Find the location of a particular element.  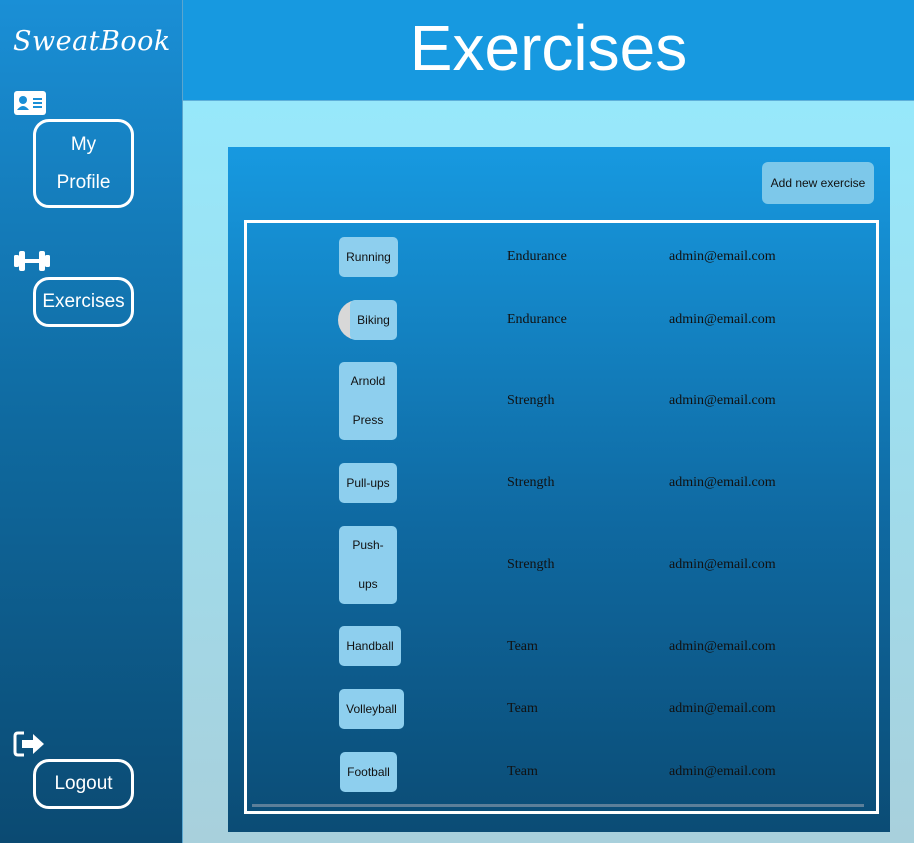

page-title: Exercises is located at coordinates (548, 48).